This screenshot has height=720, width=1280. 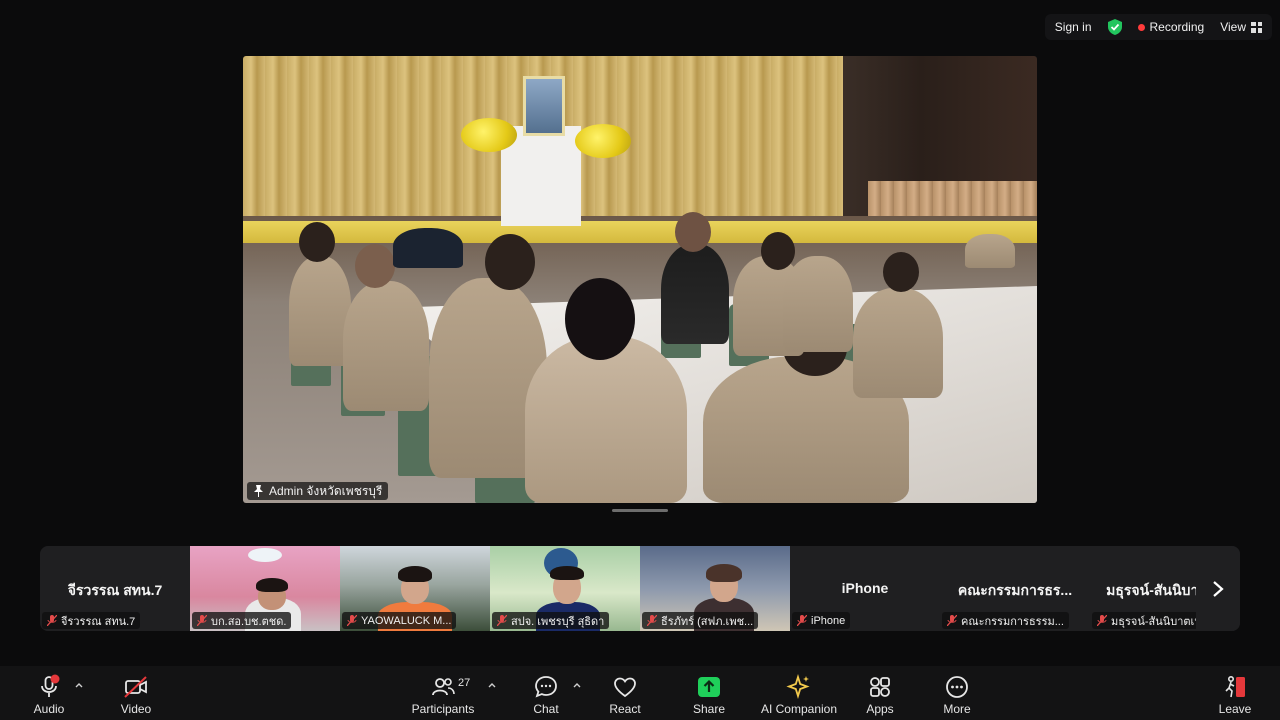 I want to click on chevron-right-icon, so click(x=1218, y=588).